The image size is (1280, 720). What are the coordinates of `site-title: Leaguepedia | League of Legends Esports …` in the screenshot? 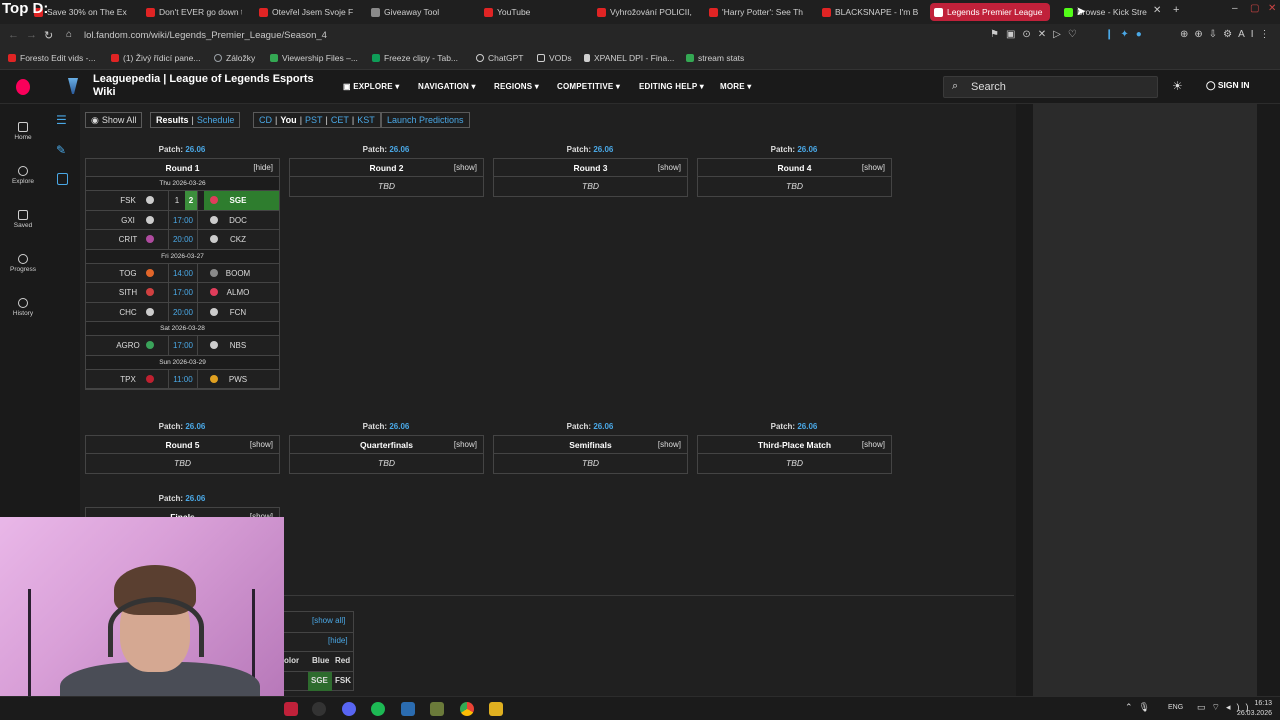 It's located at (213, 86).